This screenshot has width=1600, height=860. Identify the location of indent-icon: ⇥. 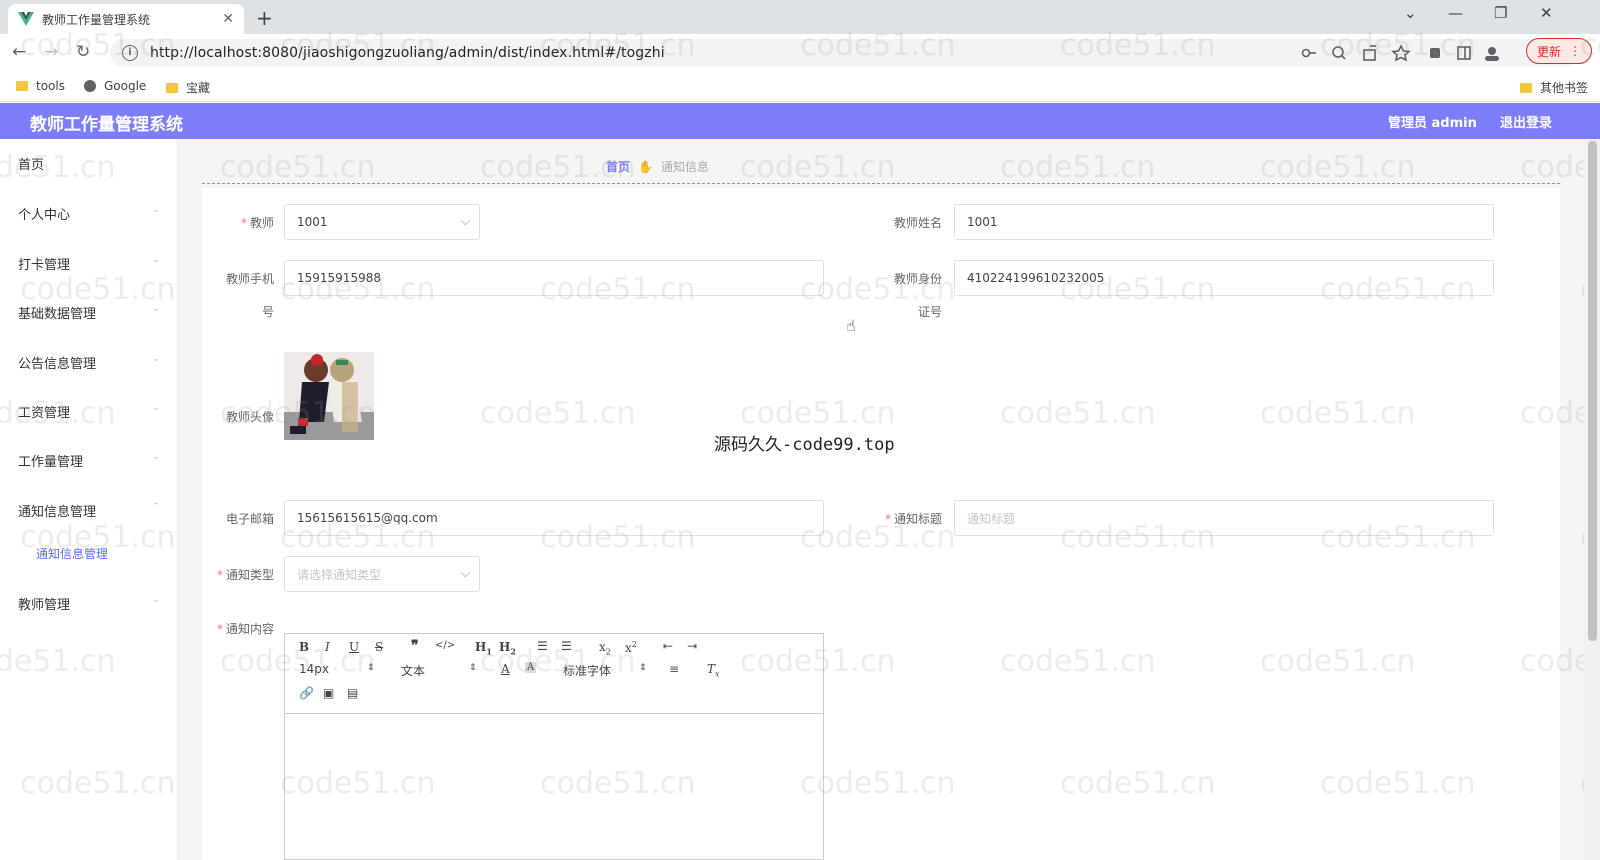
(692, 646).